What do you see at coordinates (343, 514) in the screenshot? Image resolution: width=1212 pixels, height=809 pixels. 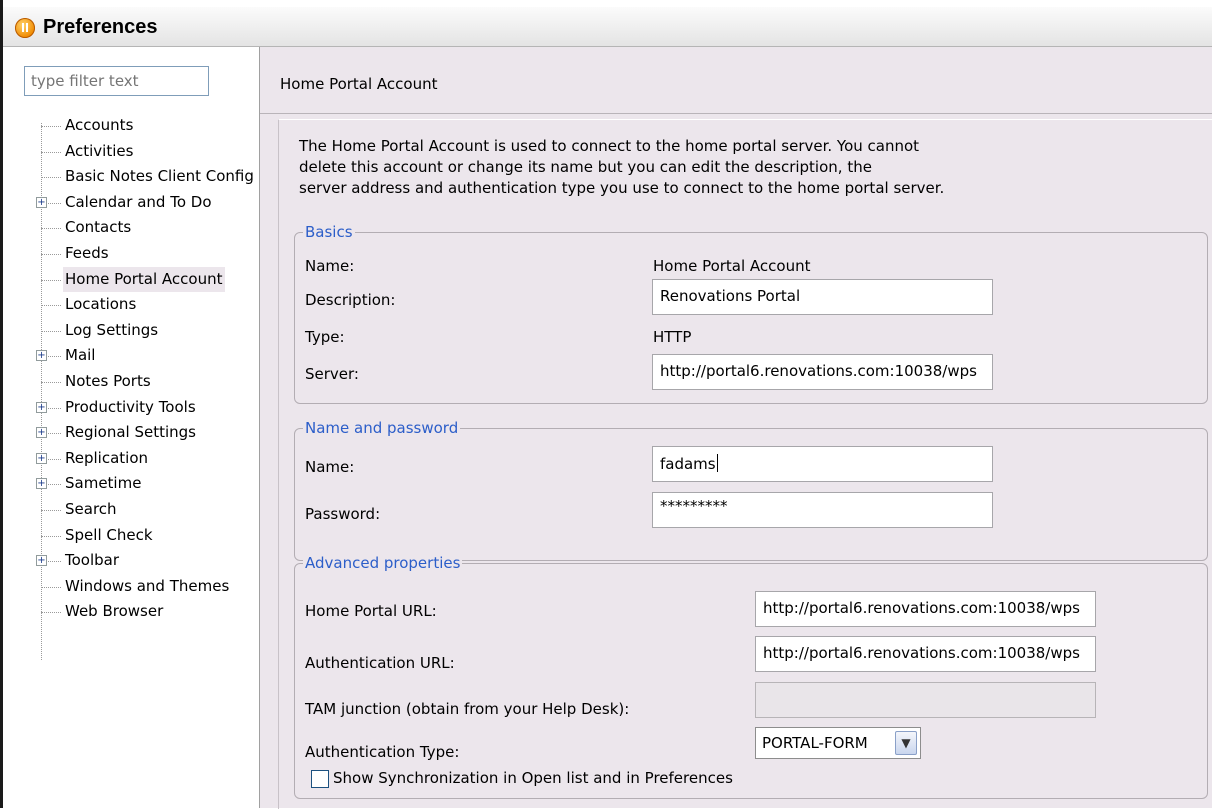 I see `password-label: Password:` at bounding box center [343, 514].